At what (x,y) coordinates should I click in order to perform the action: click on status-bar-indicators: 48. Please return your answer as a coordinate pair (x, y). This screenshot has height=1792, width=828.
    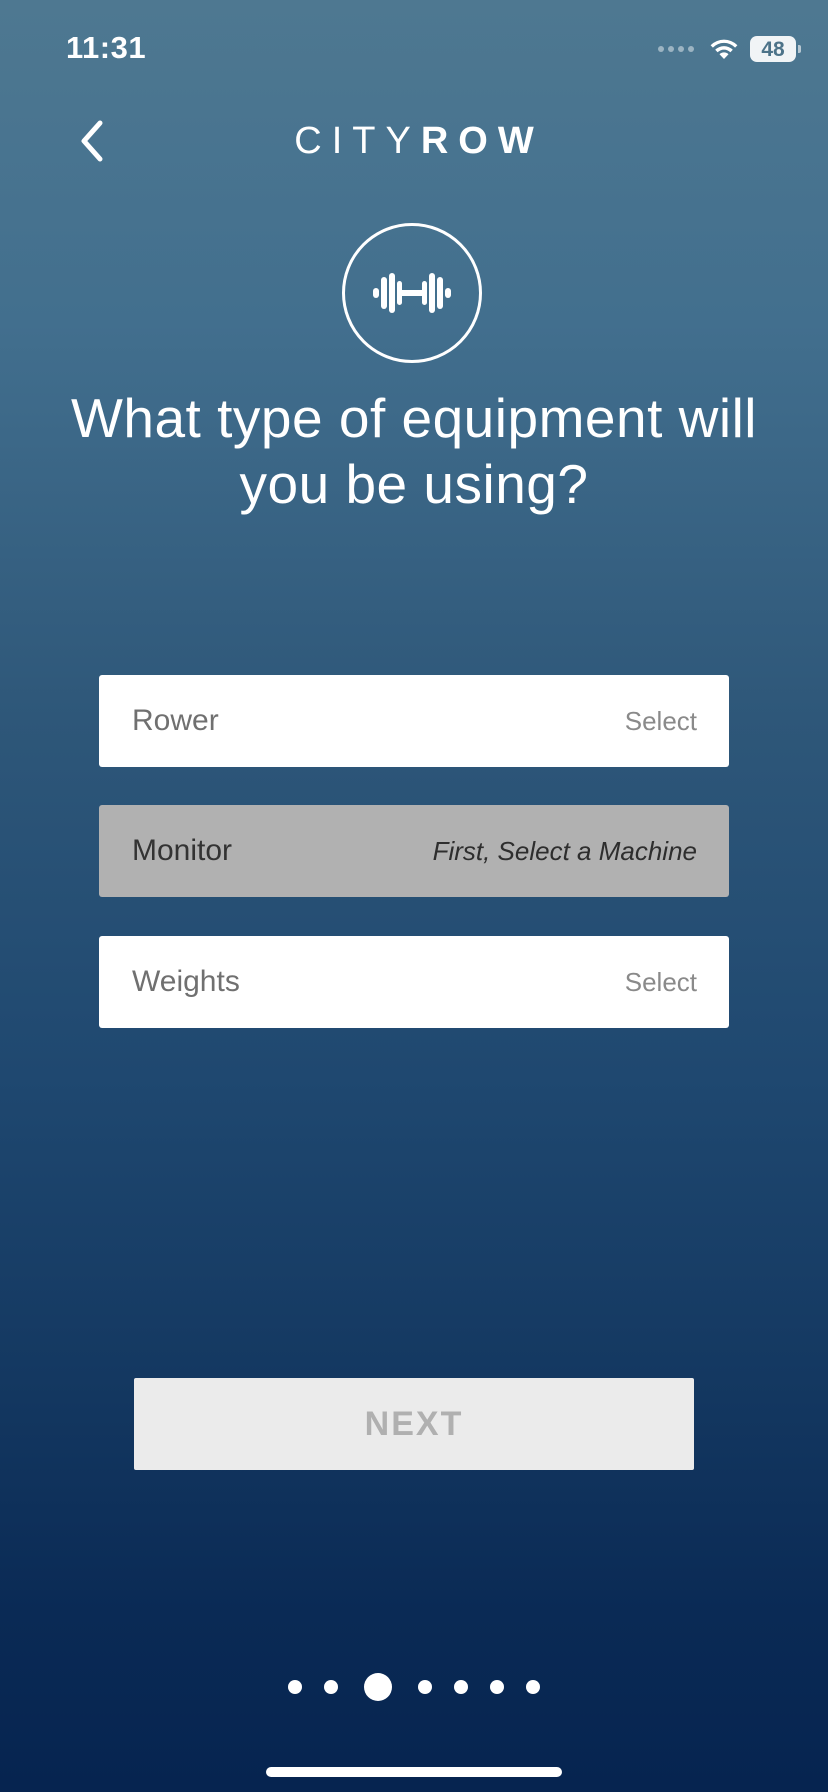
    Looking at the image, I should click on (729, 49).